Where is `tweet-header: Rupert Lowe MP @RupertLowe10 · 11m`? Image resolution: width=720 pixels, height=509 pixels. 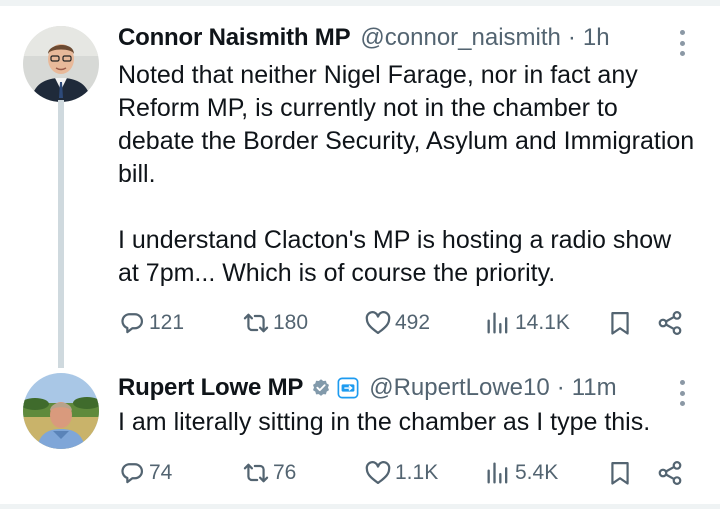 tweet-header: Rupert Lowe MP @RupertLowe10 · 11m is located at coordinates (367, 388).